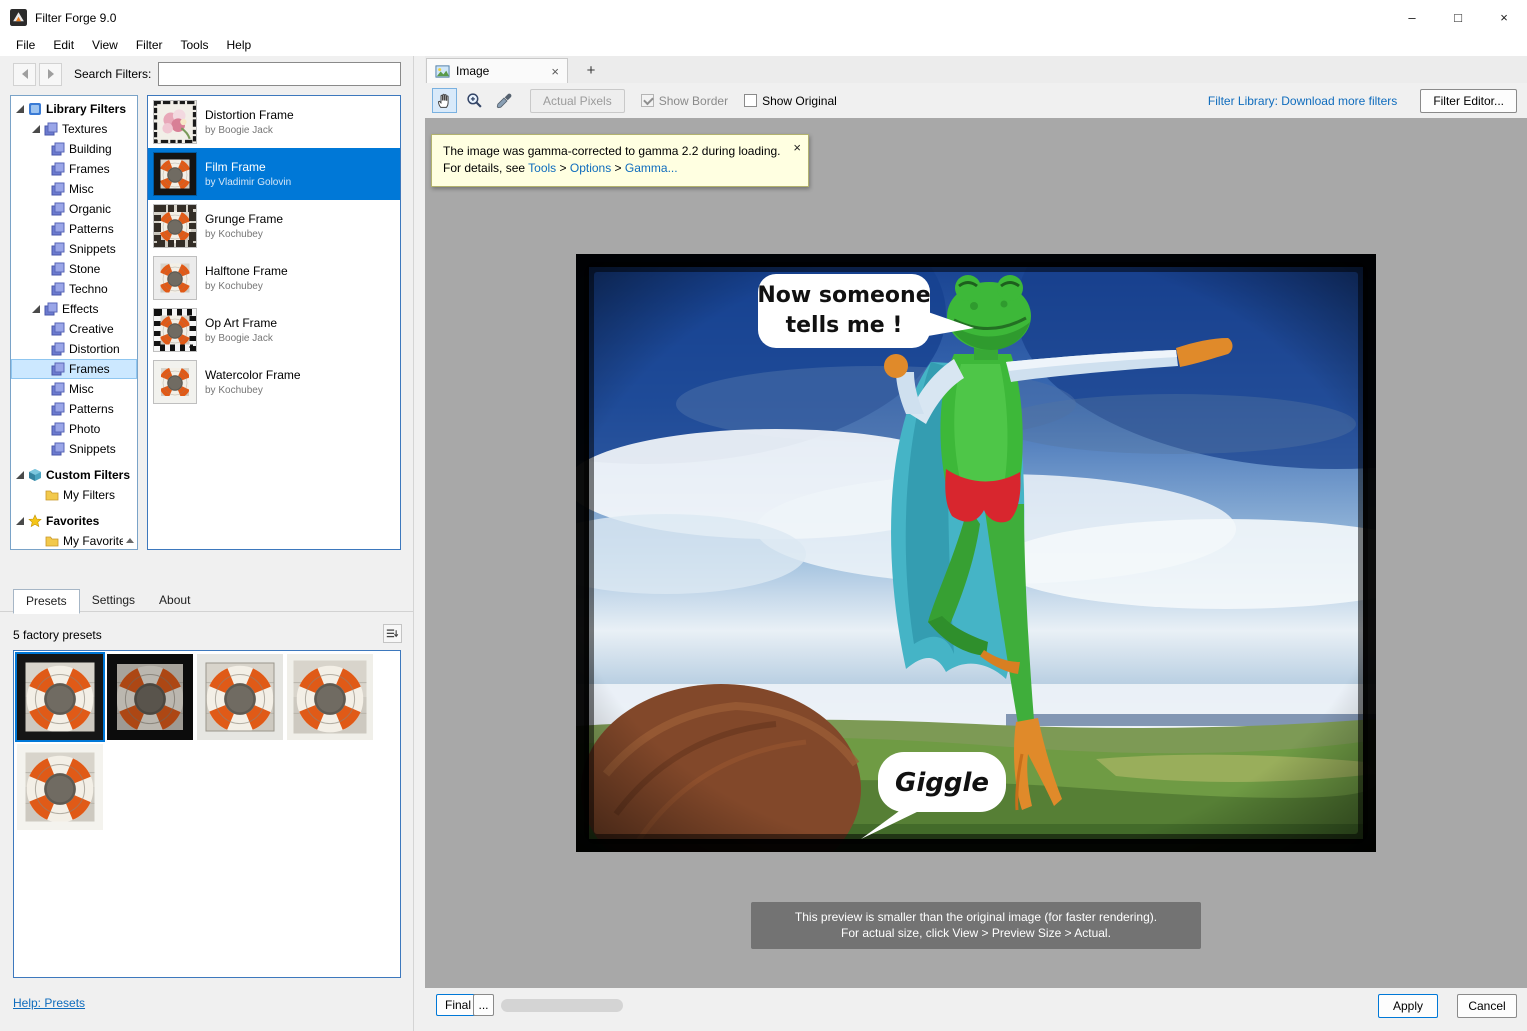 Image resolution: width=1527 pixels, height=1031 pixels. What do you see at coordinates (591, 70) in the screenshot?
I see `new-tab-button: +` at bounding box center [591, 70].